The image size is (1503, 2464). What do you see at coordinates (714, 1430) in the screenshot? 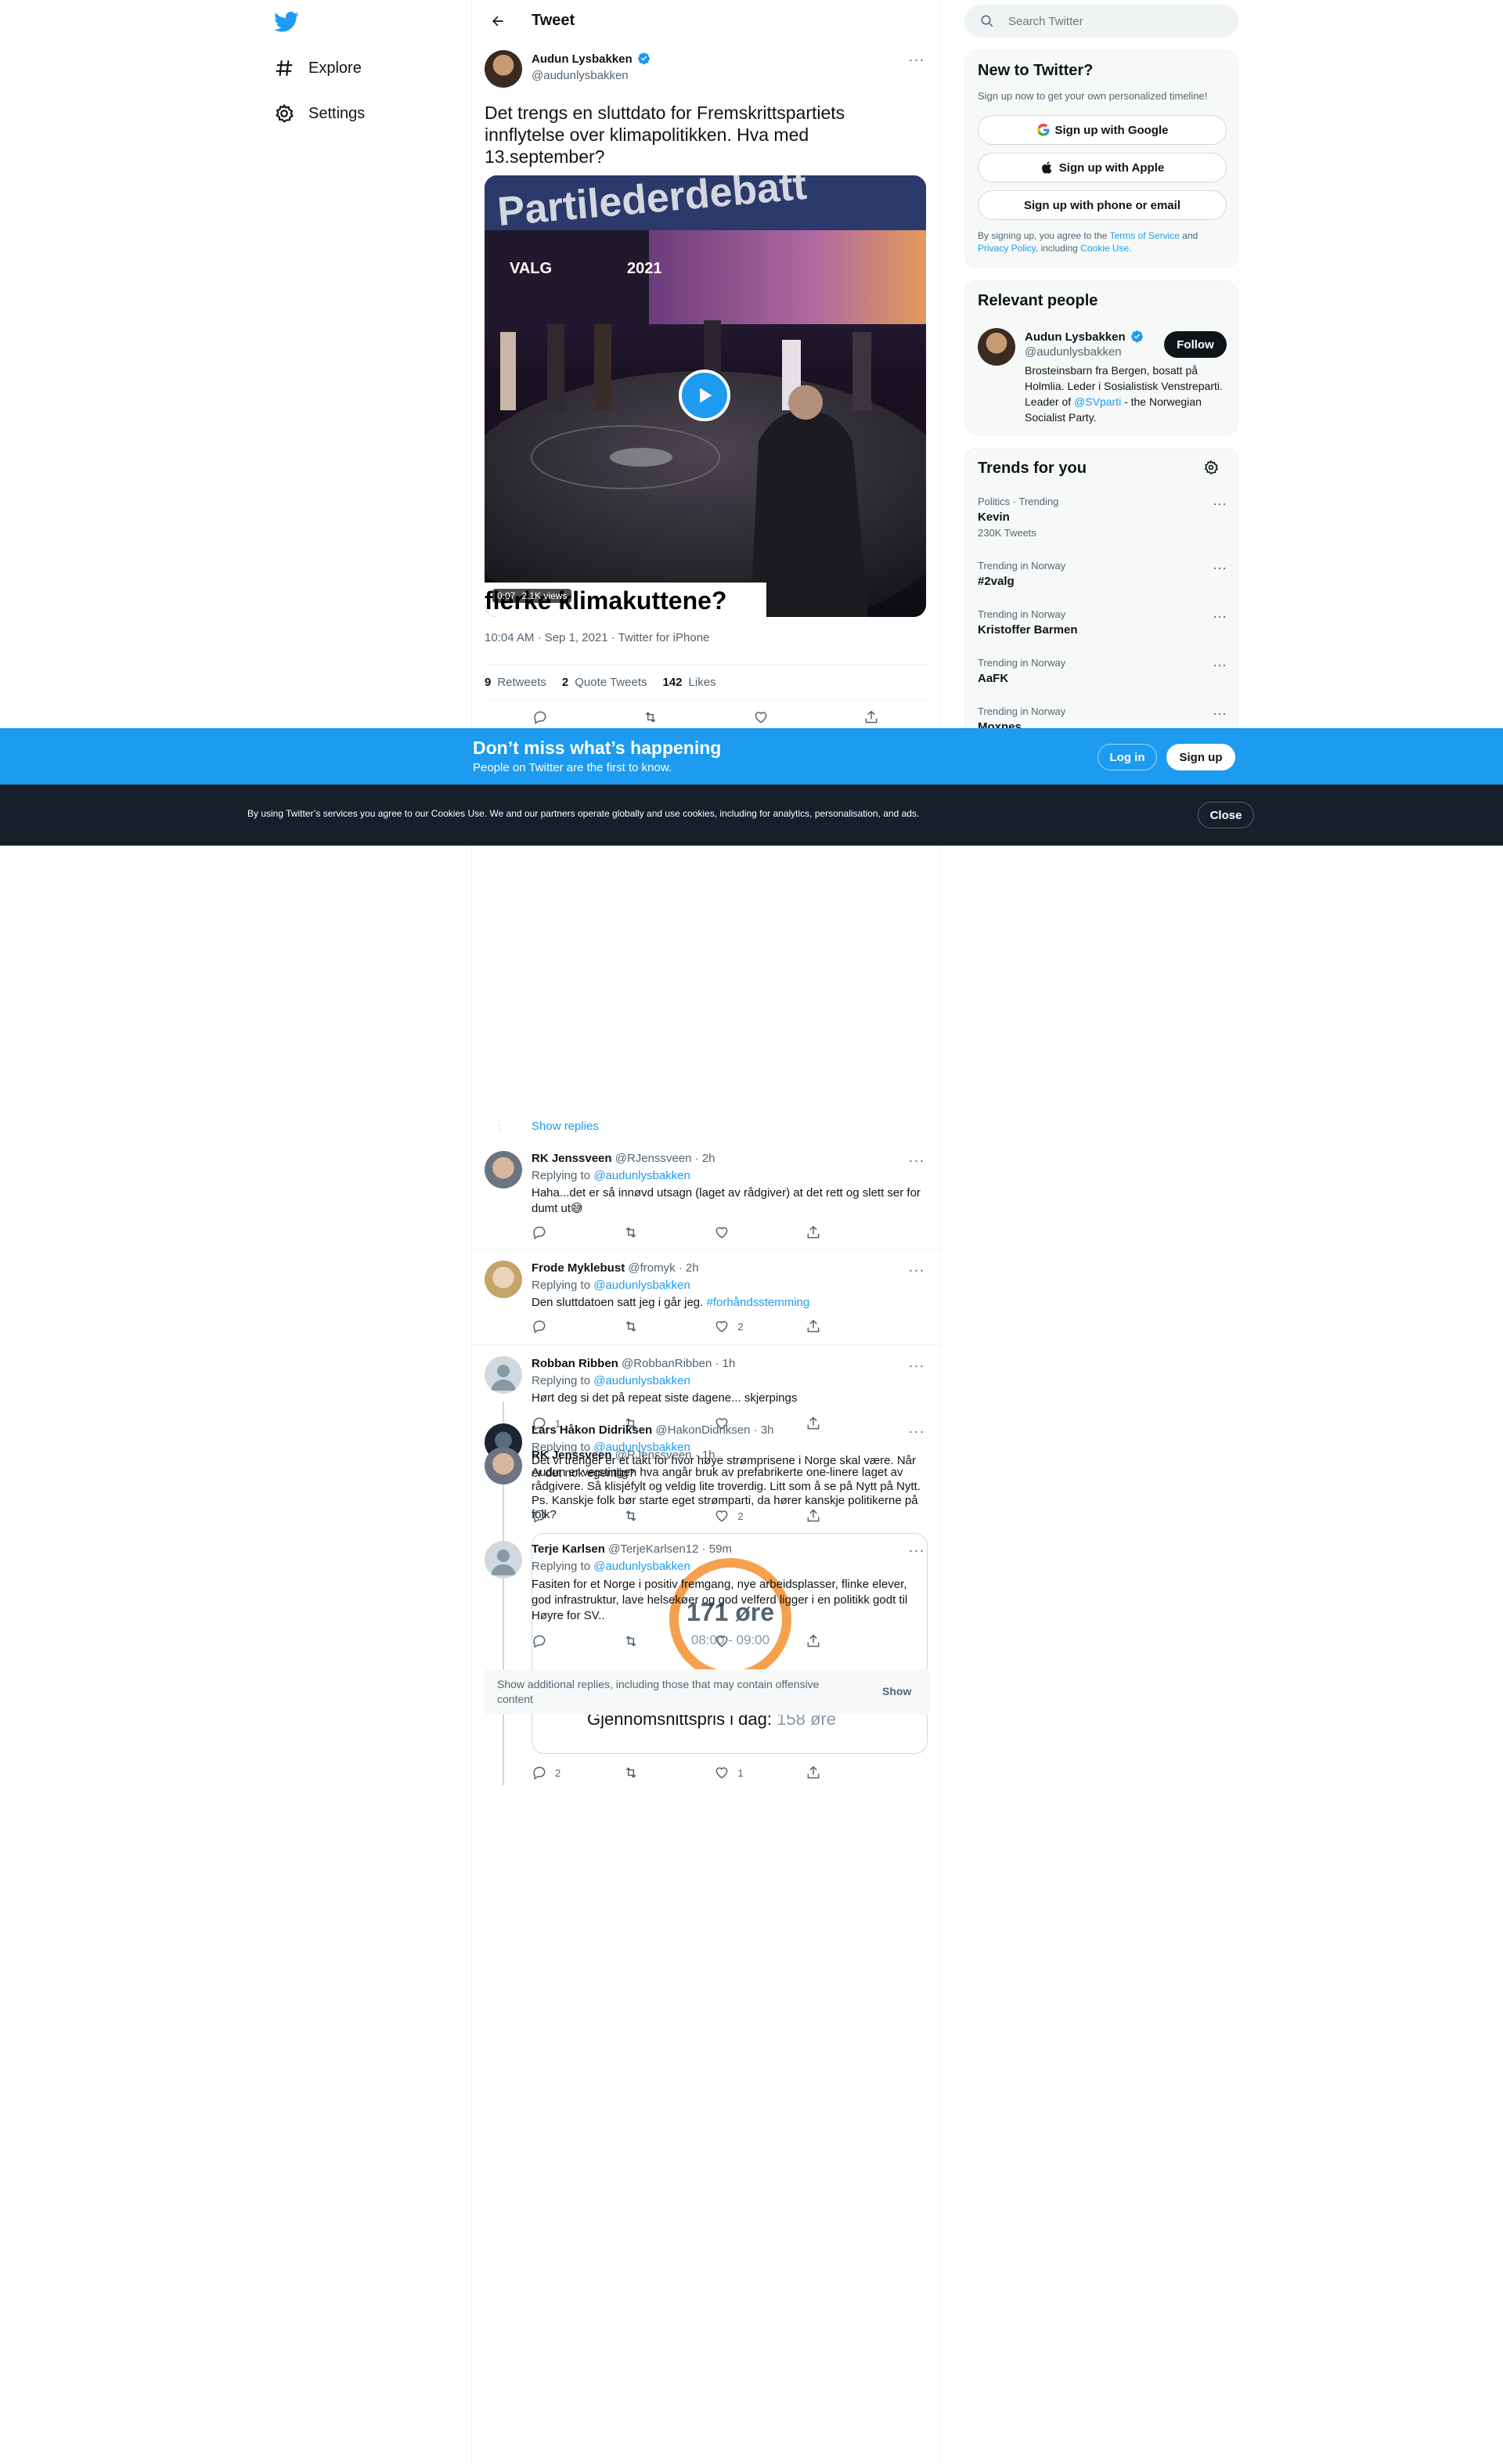
I see `reply-handle: @HakonDidriksen · 3h` at bounding box center [714, 1430].